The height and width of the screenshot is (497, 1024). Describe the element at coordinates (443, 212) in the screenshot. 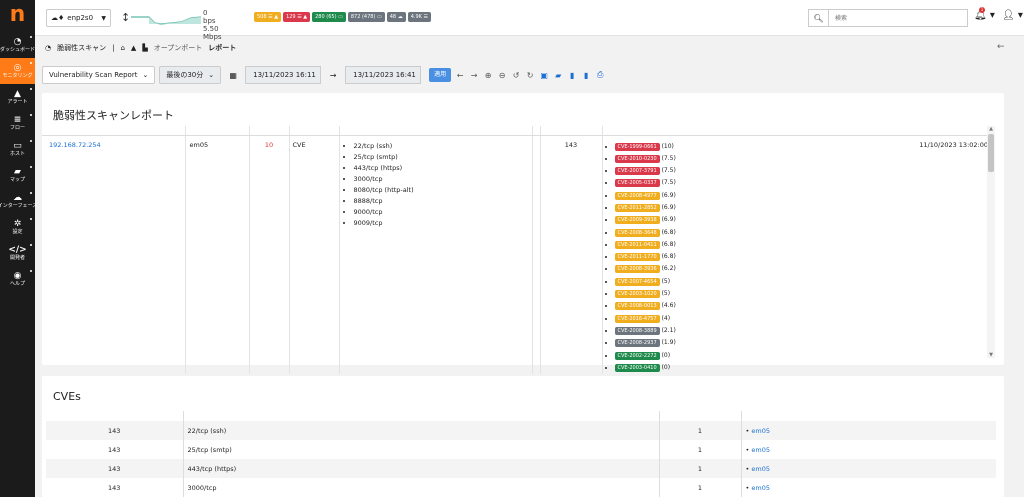

I see `list-item: 9000/tcp` at that location.